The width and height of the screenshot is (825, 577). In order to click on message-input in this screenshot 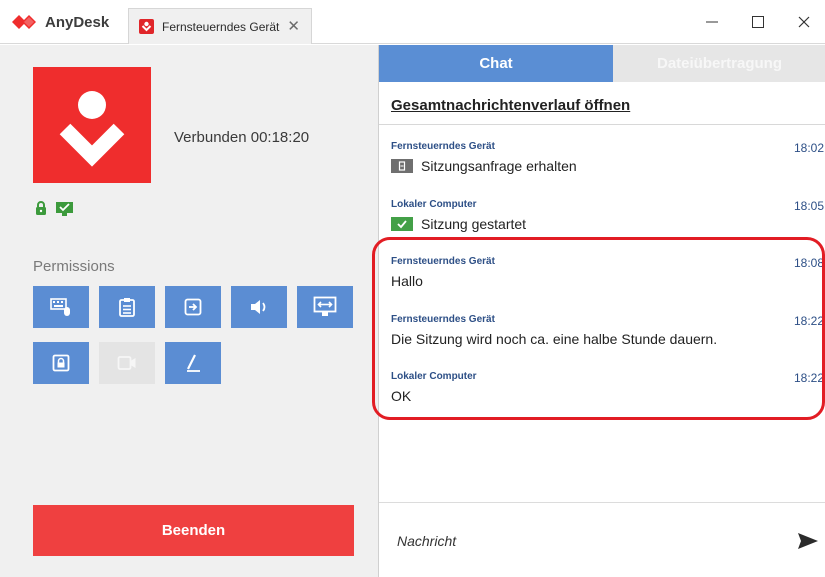, I will do `click(587, 541)`.